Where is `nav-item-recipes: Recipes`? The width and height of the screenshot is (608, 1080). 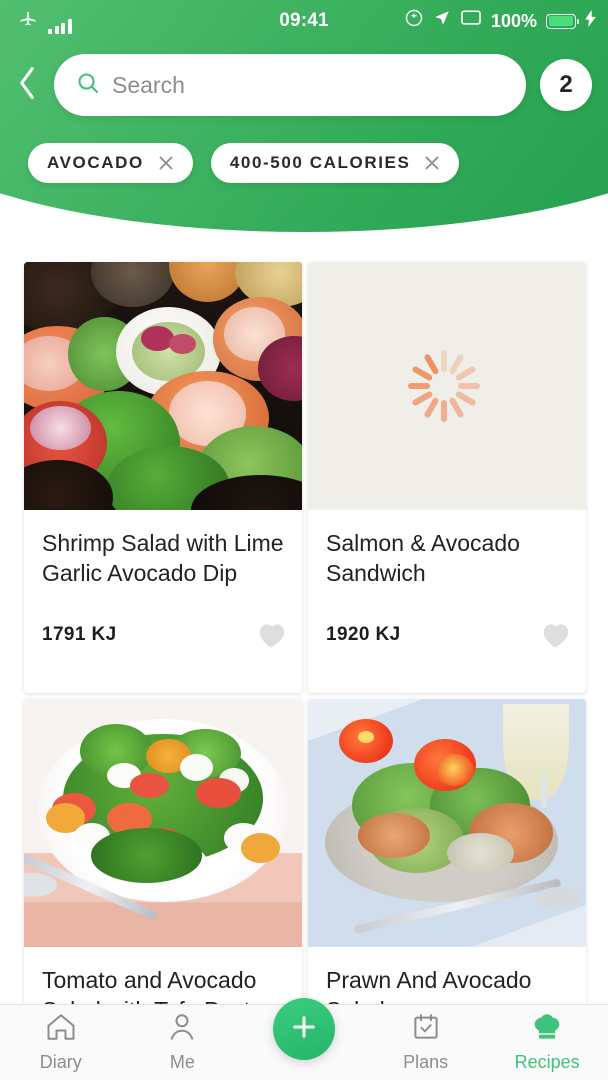
nav-item-recipes: Recipes is located at coordinates (547, 1042).